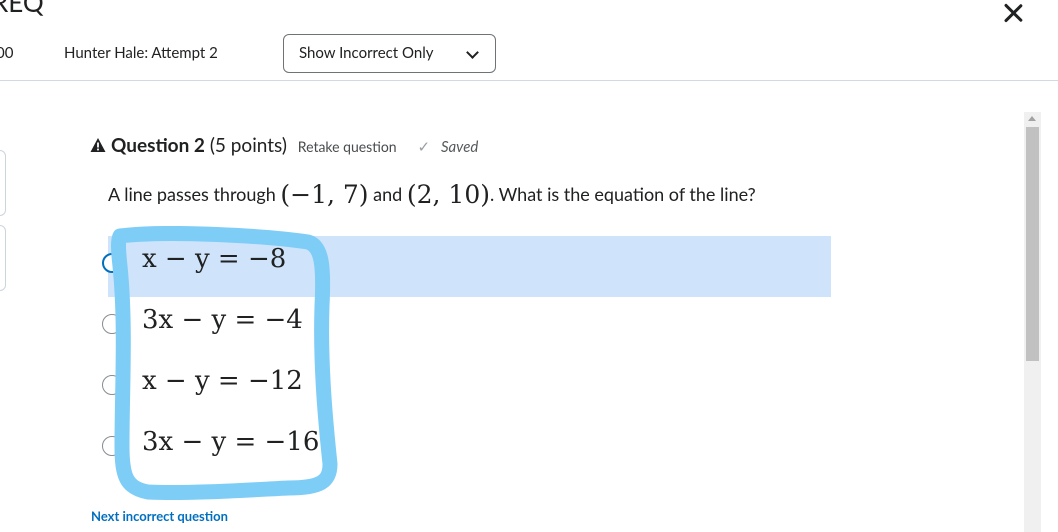 The height and width of the screenshot is (532, 1058). What do you see at coordinates (388, 194) in the screenshot?
I see `question-text-mid: and` at bounding box center [388, 194].